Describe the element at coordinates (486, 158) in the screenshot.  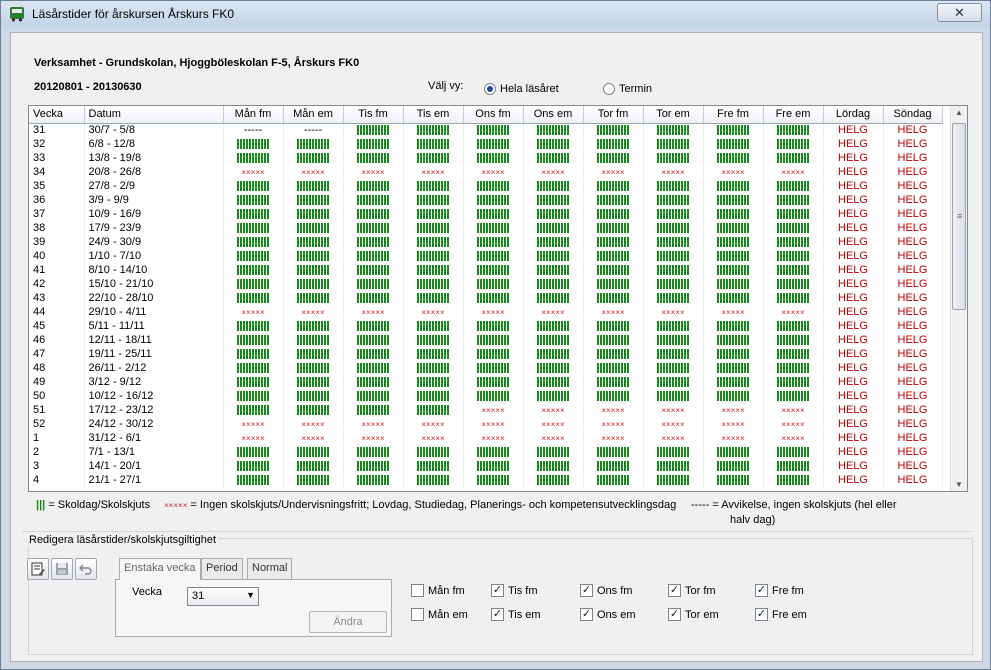
I see `table-row: 33 13/8 - 19/8 HELG HELG` at that location.